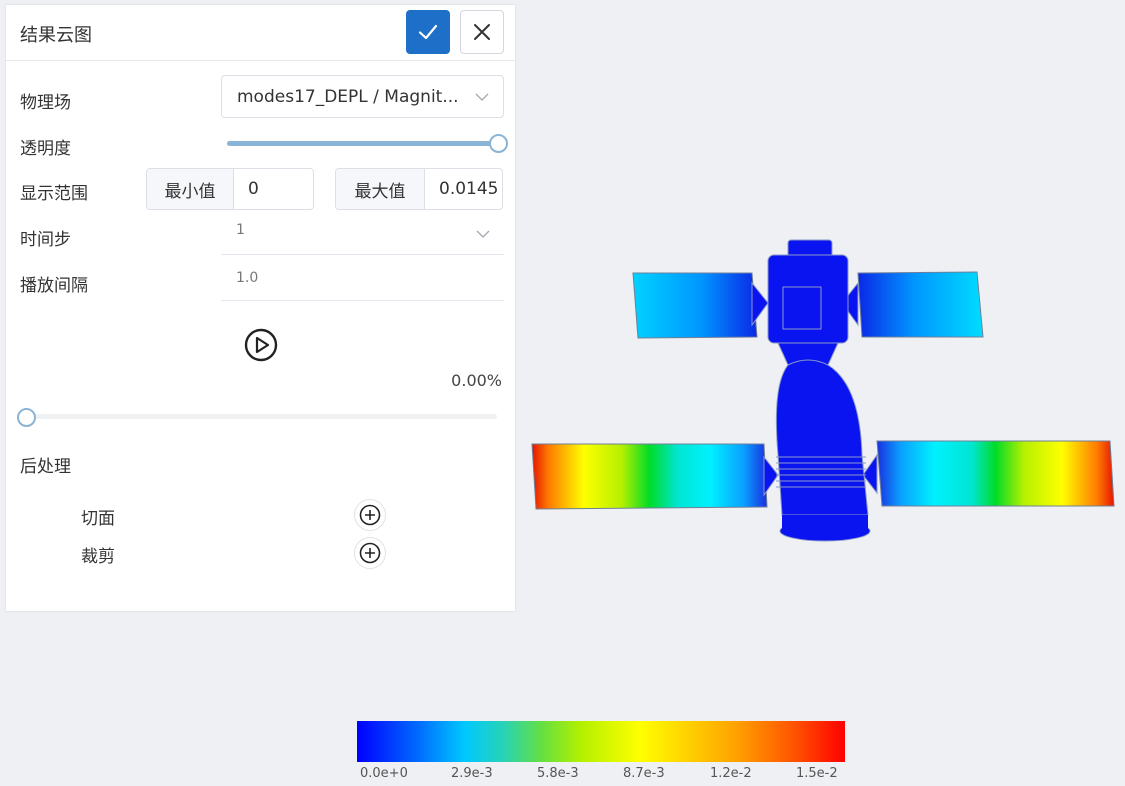  What do you see at coordinates (273, 189) in the screenshot?
I see `min-value-input: 0` at bounding box center [273, 189].